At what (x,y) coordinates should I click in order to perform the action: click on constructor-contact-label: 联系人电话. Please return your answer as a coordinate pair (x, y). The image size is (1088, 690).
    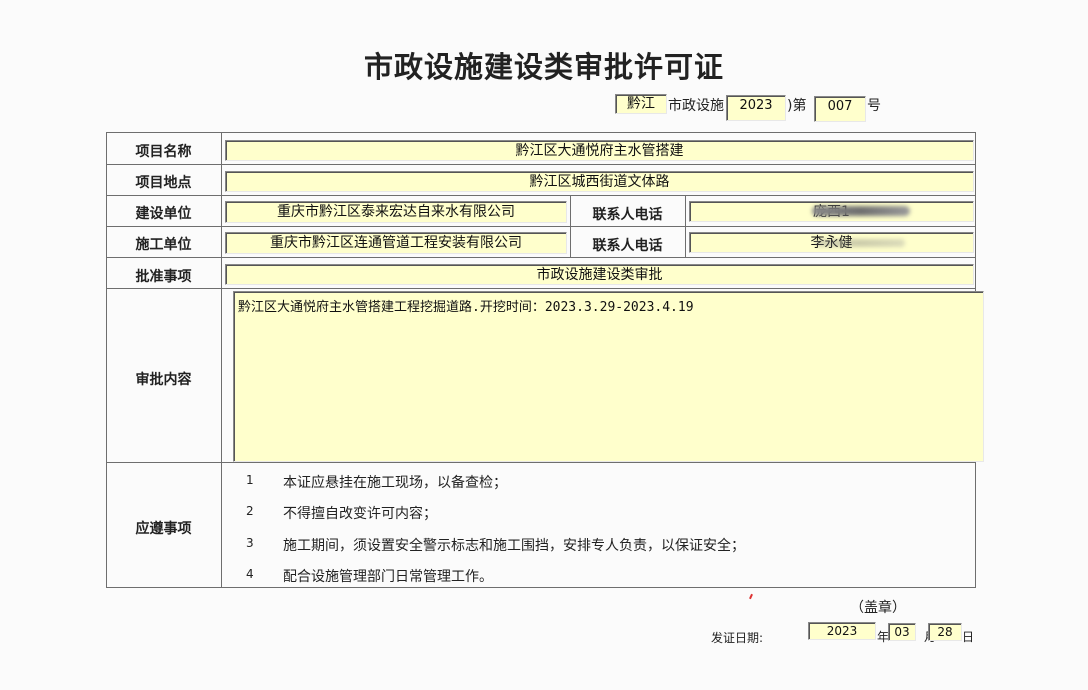
    Looking at the image, I should click on (627, 246).